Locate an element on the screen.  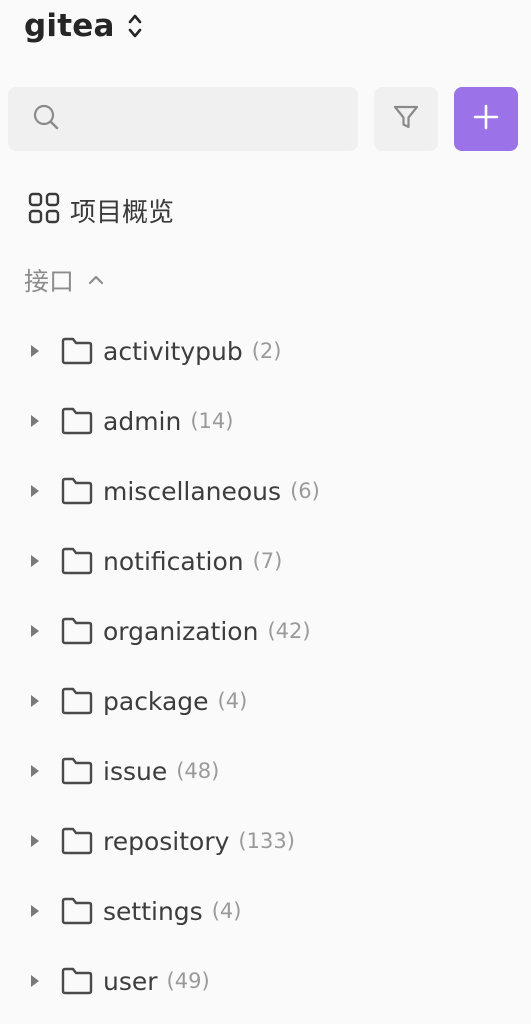
folder-name: repository is located at coordinates (166, 841).